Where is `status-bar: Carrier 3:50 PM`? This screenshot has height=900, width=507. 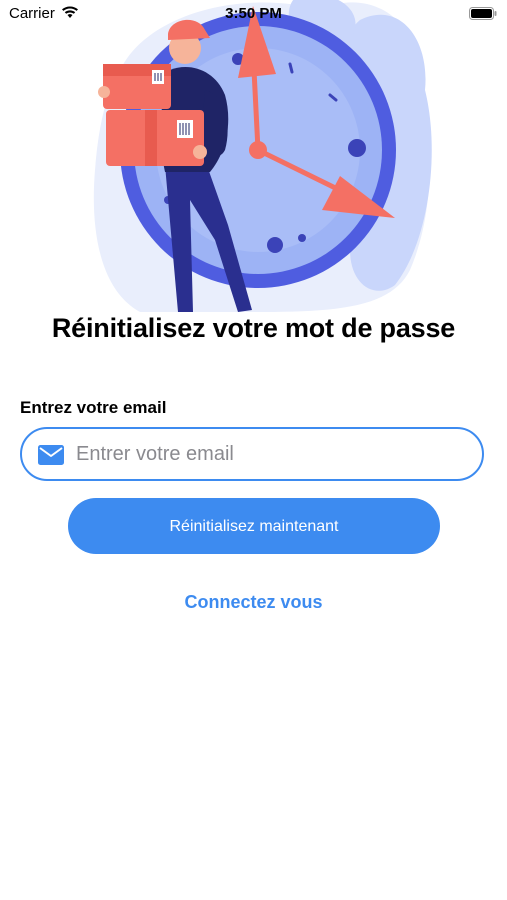
status-bar: Carrier 3:50 PM is located at coordinates (253, 14).